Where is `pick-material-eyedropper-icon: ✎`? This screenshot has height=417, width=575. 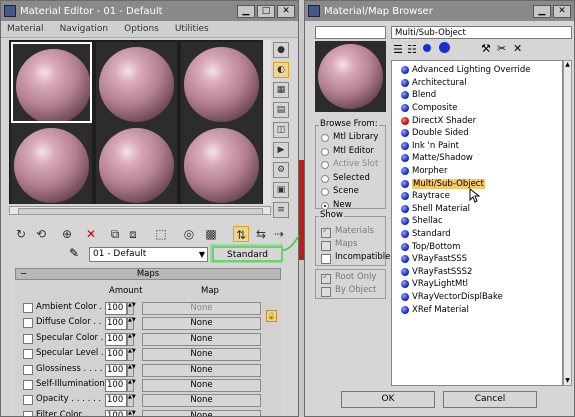
pick-material-eyedropper-icon: ✎ is located at coordinates (76, 253).